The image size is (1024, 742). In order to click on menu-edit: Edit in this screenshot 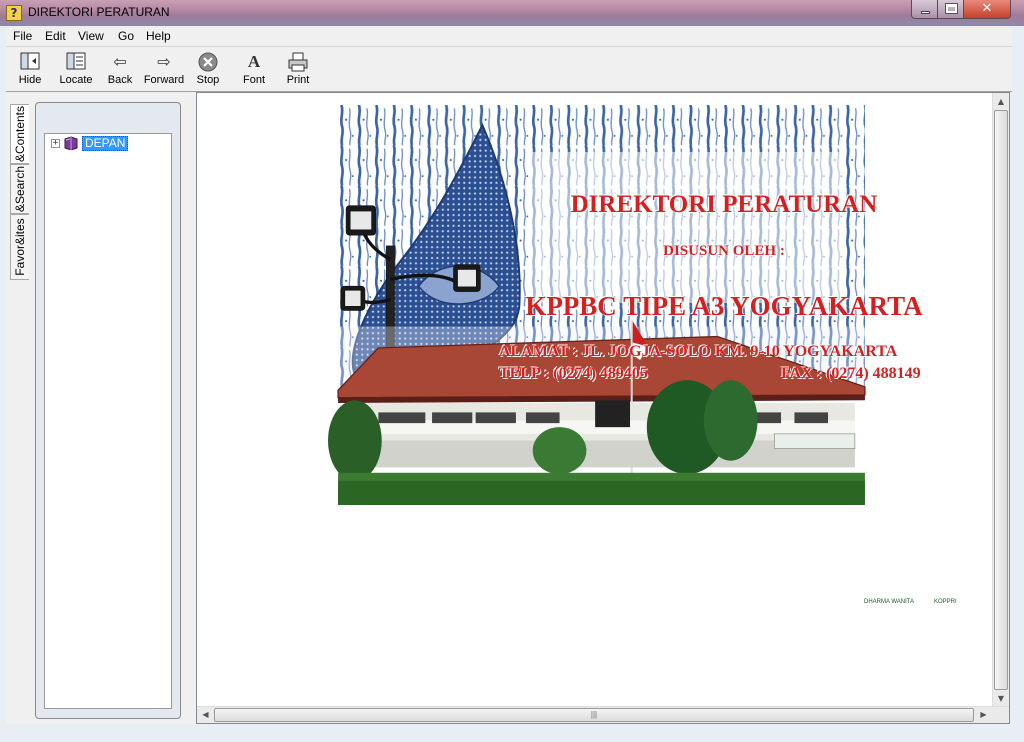, I will do `click(55, 36)`.